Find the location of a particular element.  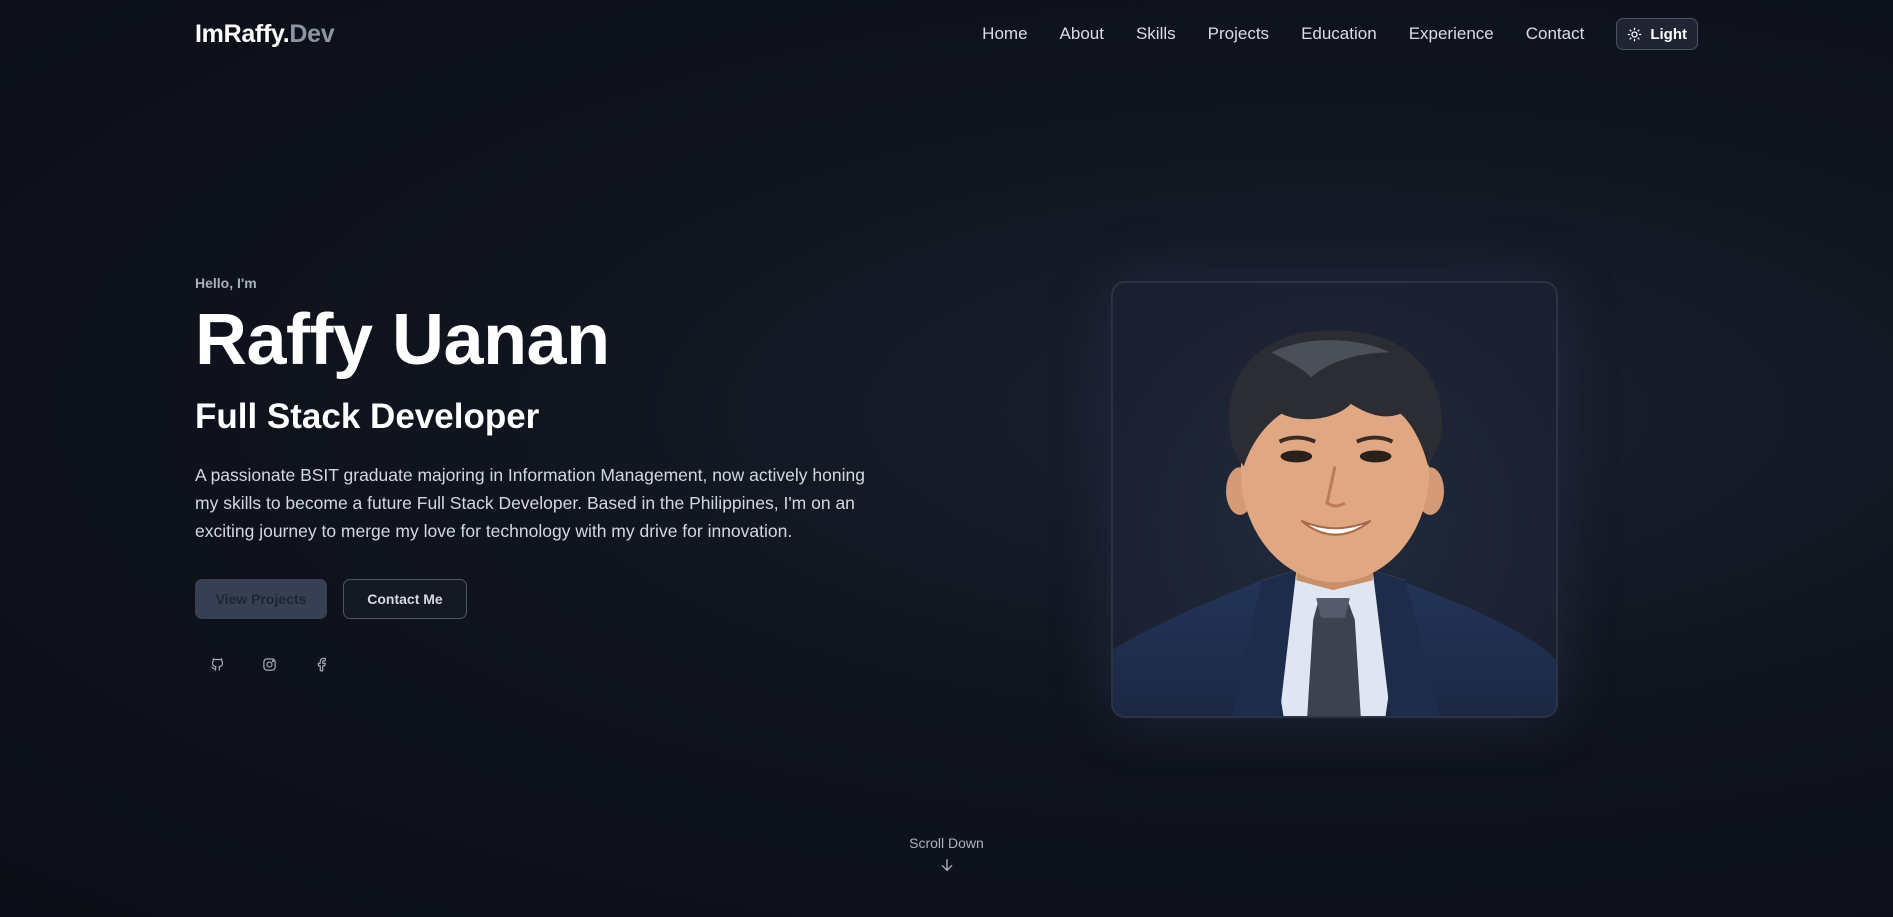

nav-link-projects: Projects is located at coordinates (1238, 34).